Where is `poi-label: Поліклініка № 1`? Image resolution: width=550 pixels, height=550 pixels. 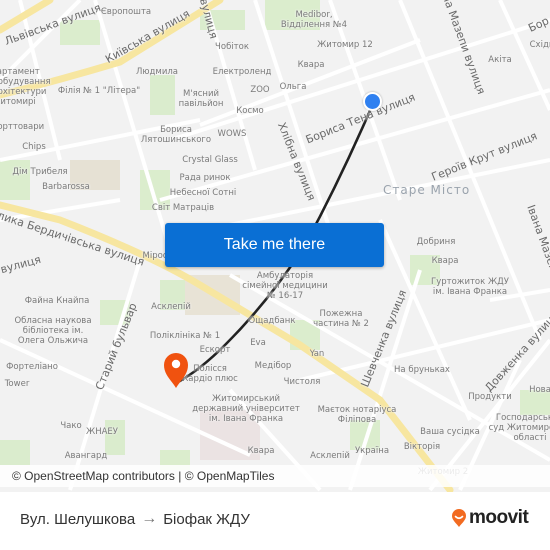
poi-label: Поліклініка № 1 is located at coordinates (185, 336).